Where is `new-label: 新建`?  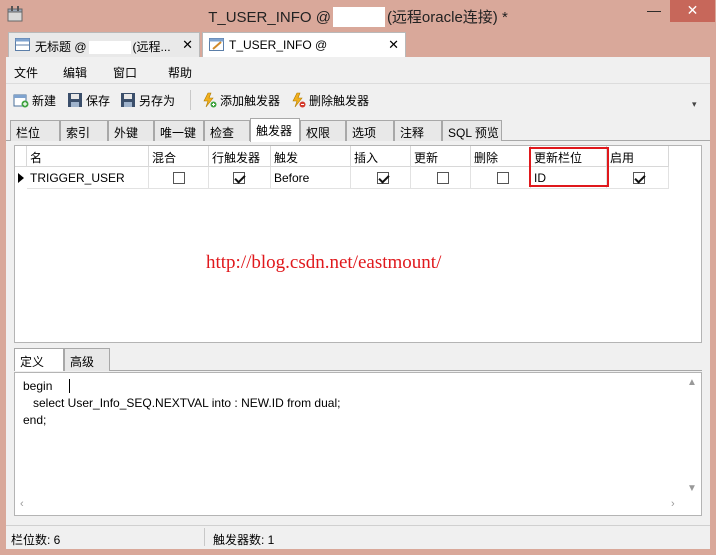 new-label: 新建 is located at coordinates (44, 101).